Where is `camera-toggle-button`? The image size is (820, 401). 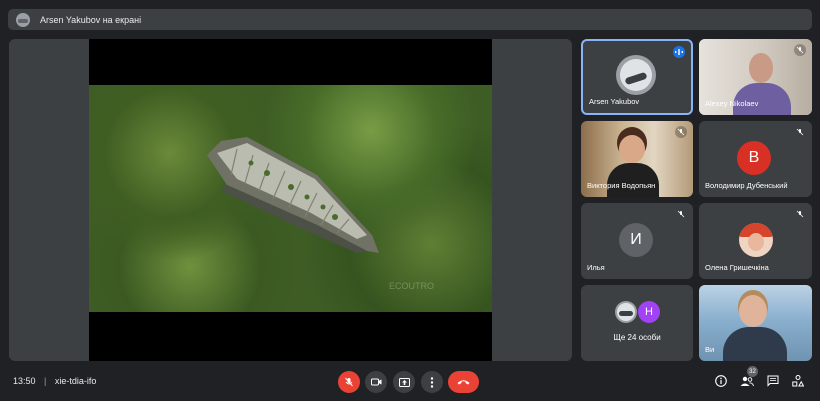
camera-toggle-button is located at coordinates (376, 382).